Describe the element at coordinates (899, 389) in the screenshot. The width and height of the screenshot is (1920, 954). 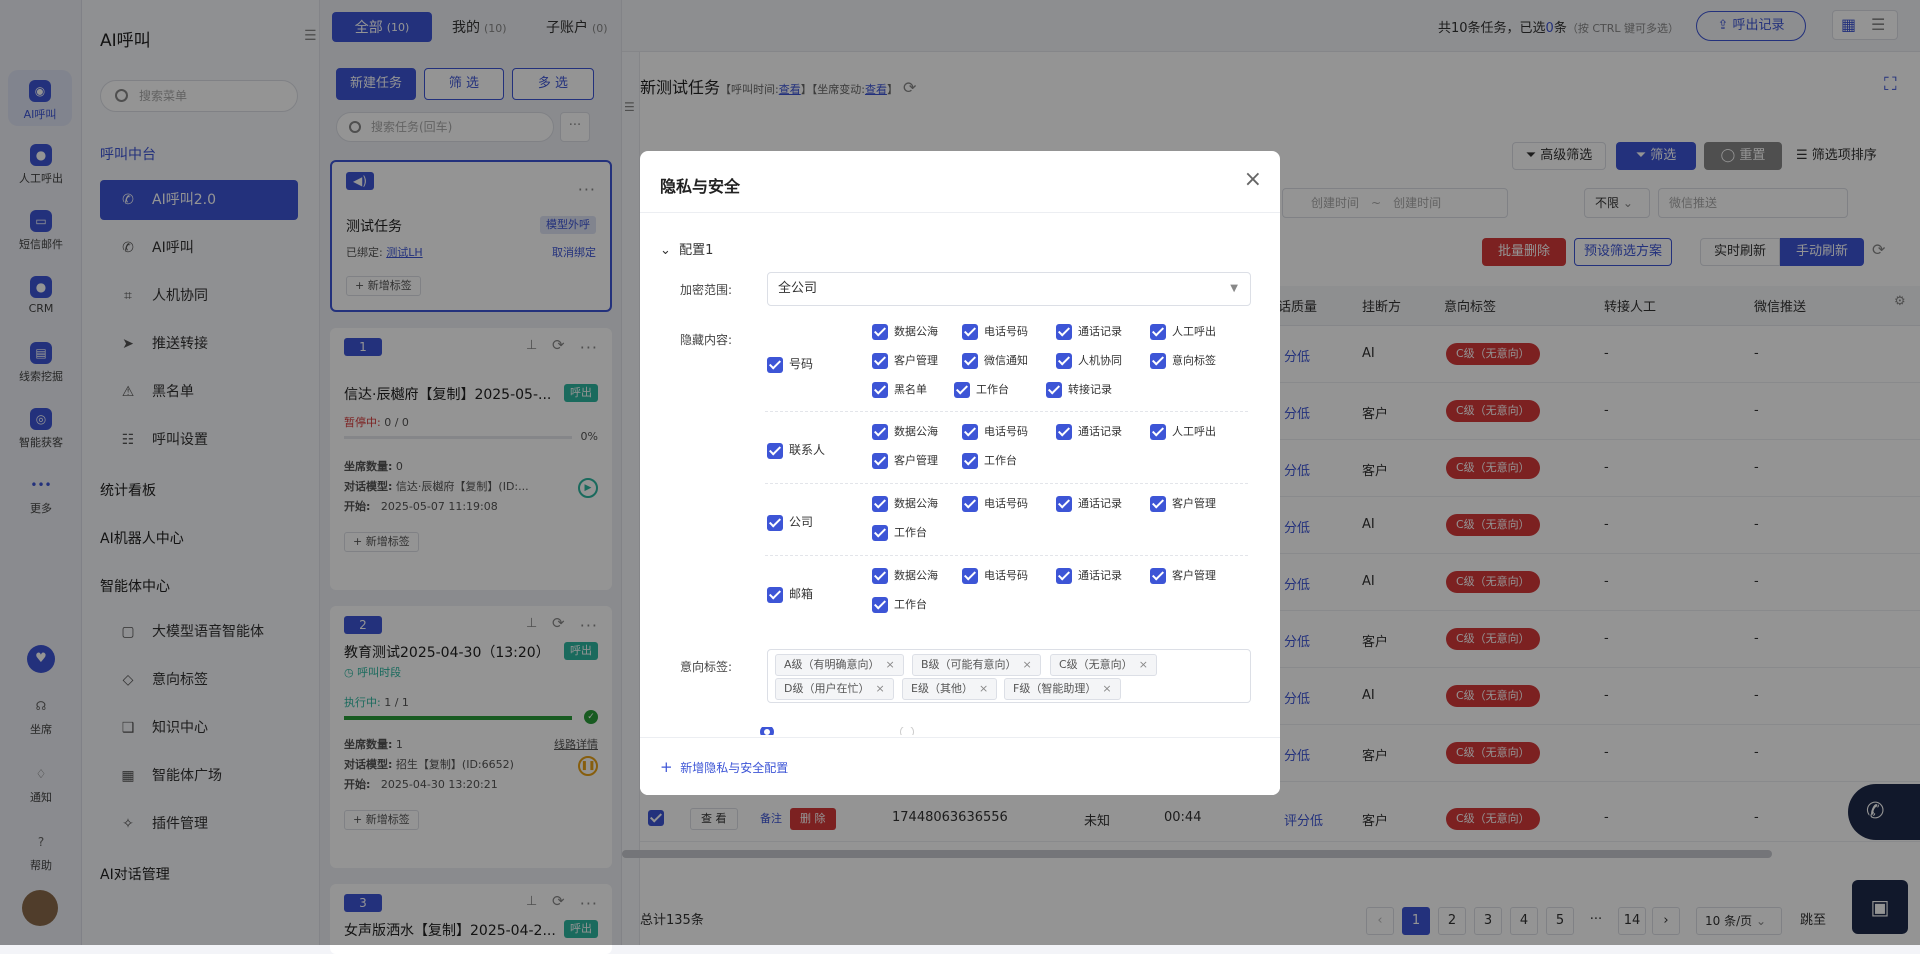
I see `hide-option: 黑名单` at that location.